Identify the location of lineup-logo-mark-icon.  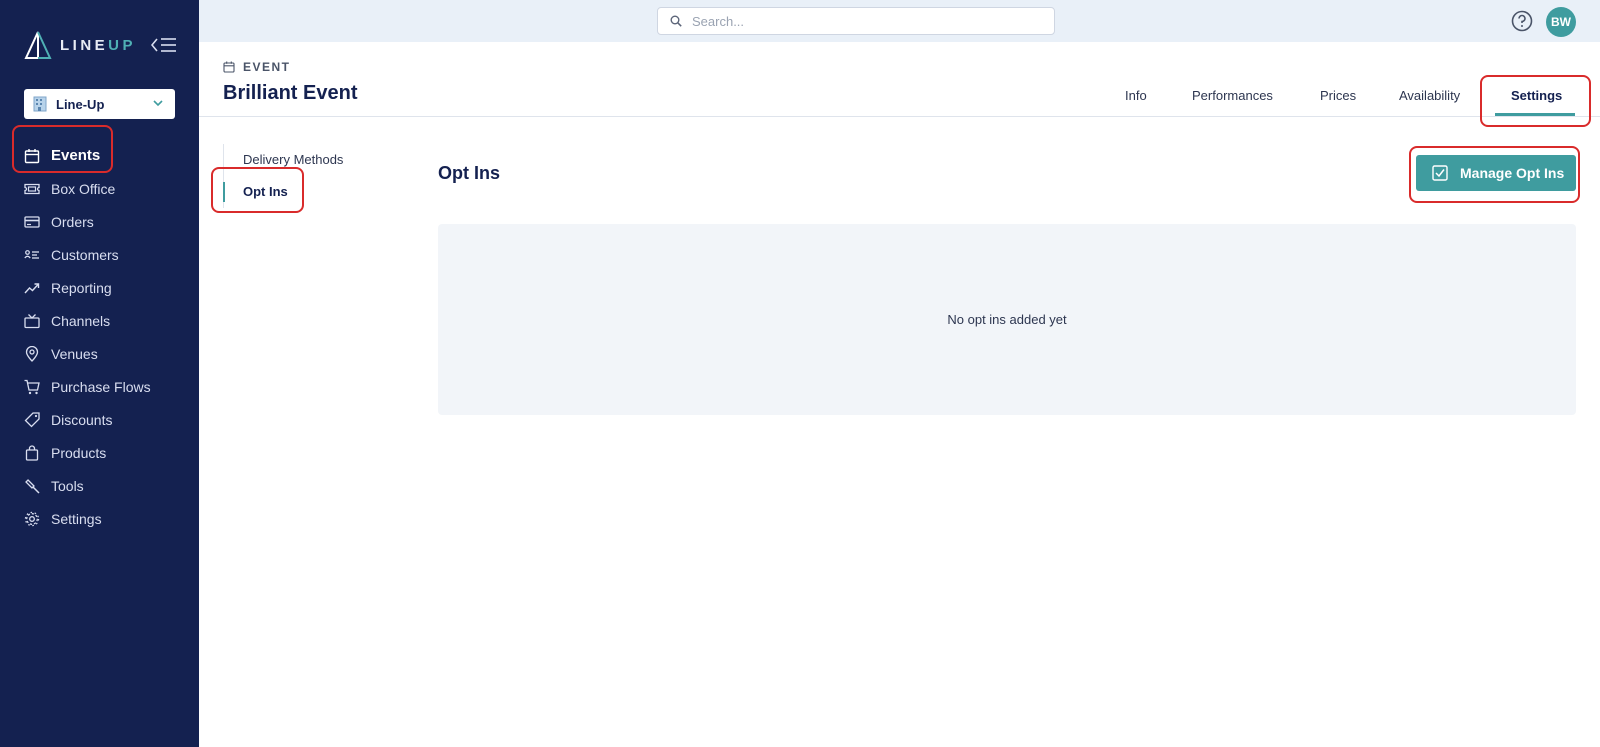
(38, 45).